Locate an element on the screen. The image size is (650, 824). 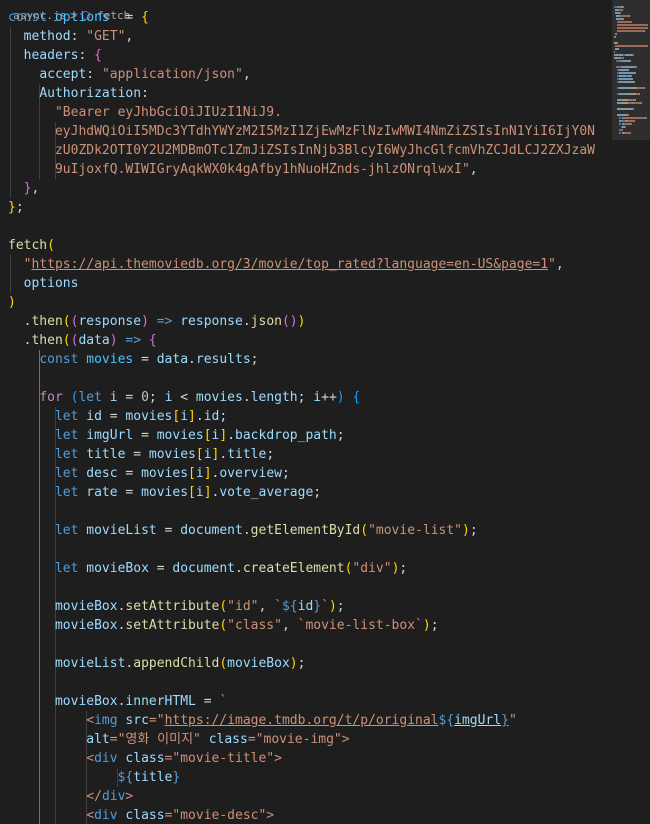
code-token: < is located at coordinates (90, 720).